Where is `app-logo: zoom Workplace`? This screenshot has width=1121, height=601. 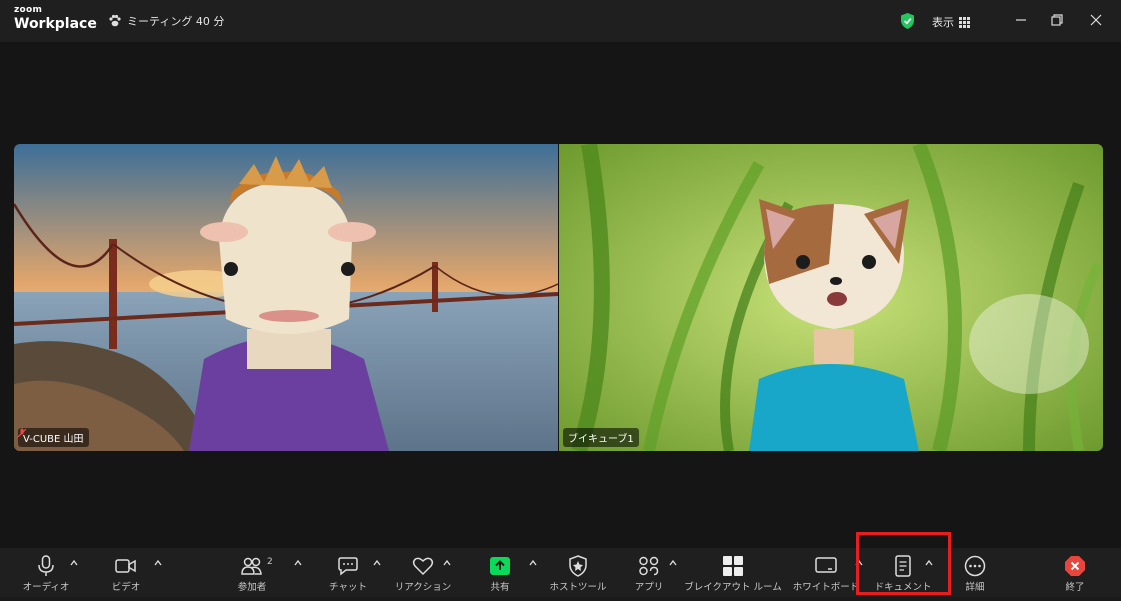 app-logo: zoom Workplace is located at coordinates (55, 18).